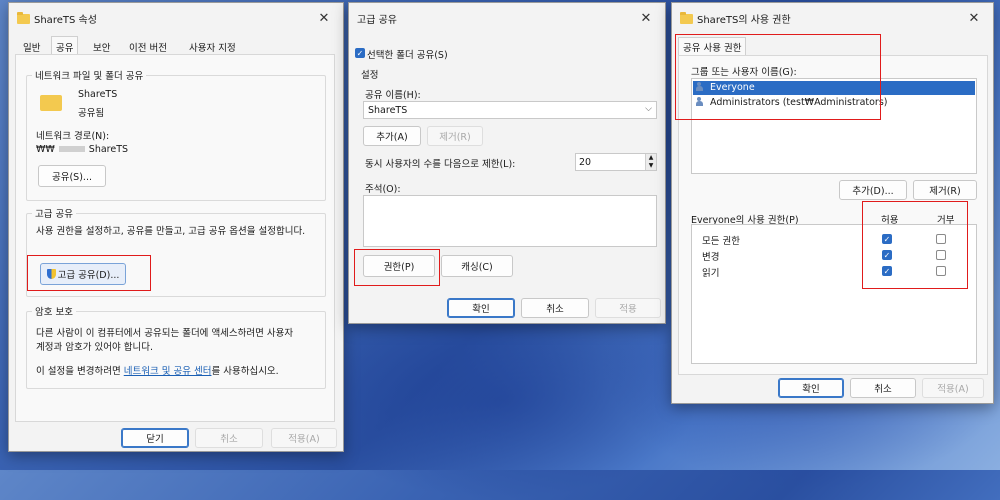 This screenshot has width=1000, height=500. What do you see at coordinates (71, 149) in the screenshot?
I see `redacted-hostname` at bounding box center [71, 149].